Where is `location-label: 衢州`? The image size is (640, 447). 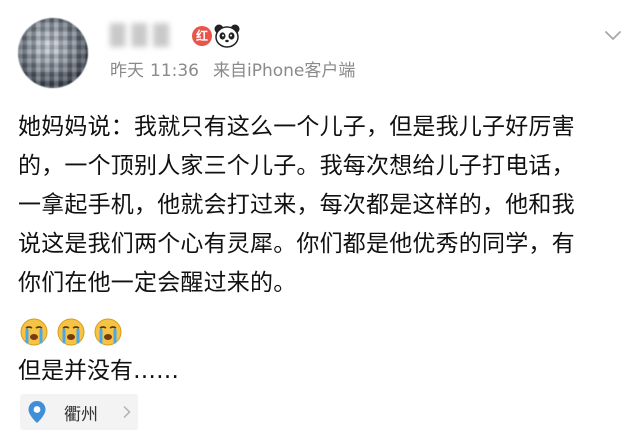
location-label: 衢州 is located at coordinates (81, 414).